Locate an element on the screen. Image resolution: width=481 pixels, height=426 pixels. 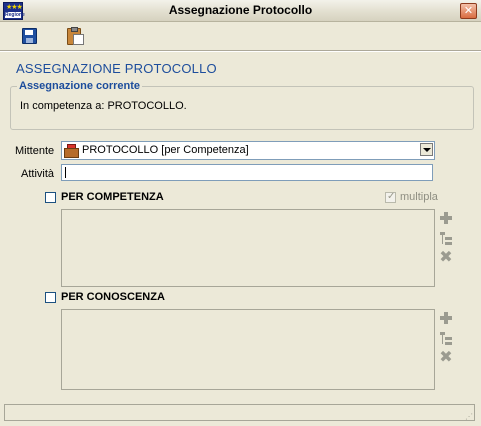
paste-button is located at coordinates (74, 36).